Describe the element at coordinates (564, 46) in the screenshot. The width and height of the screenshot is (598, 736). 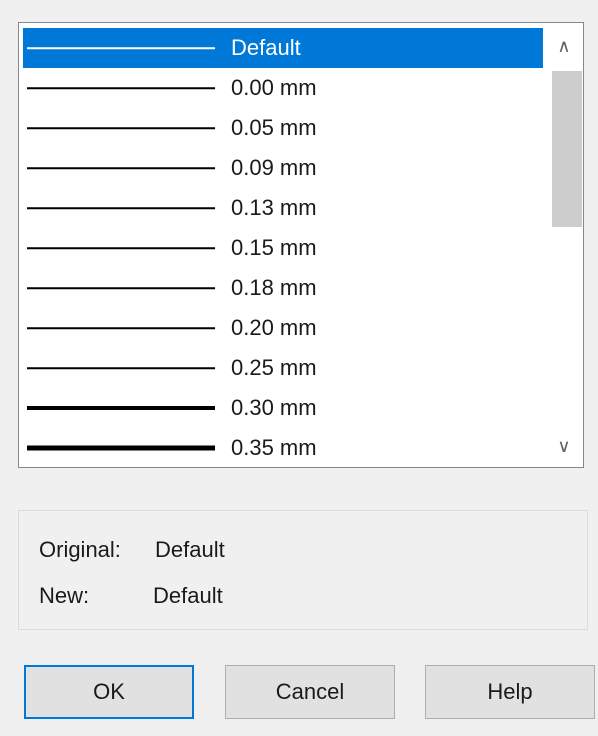
I see `chevron-up-icon: ∧` at that location.